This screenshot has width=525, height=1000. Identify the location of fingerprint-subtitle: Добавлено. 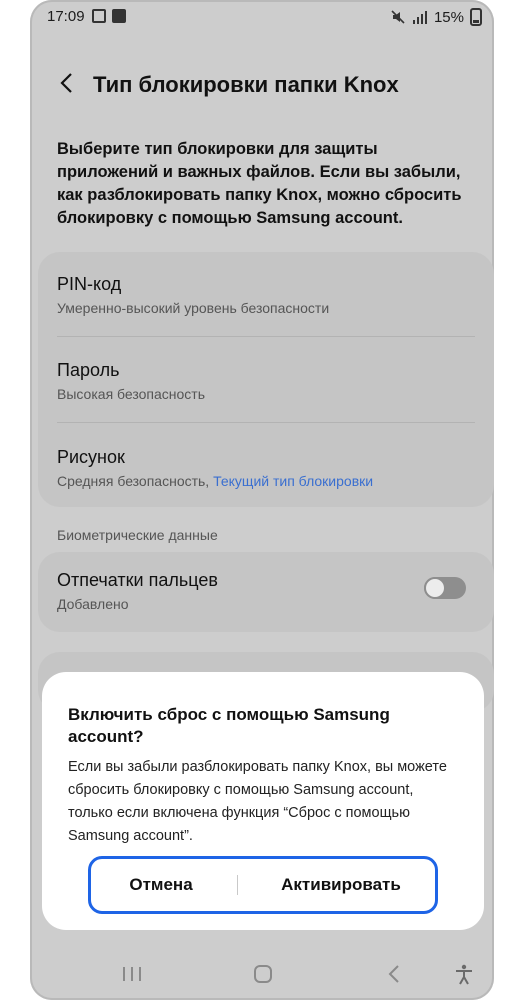
(93, 604).